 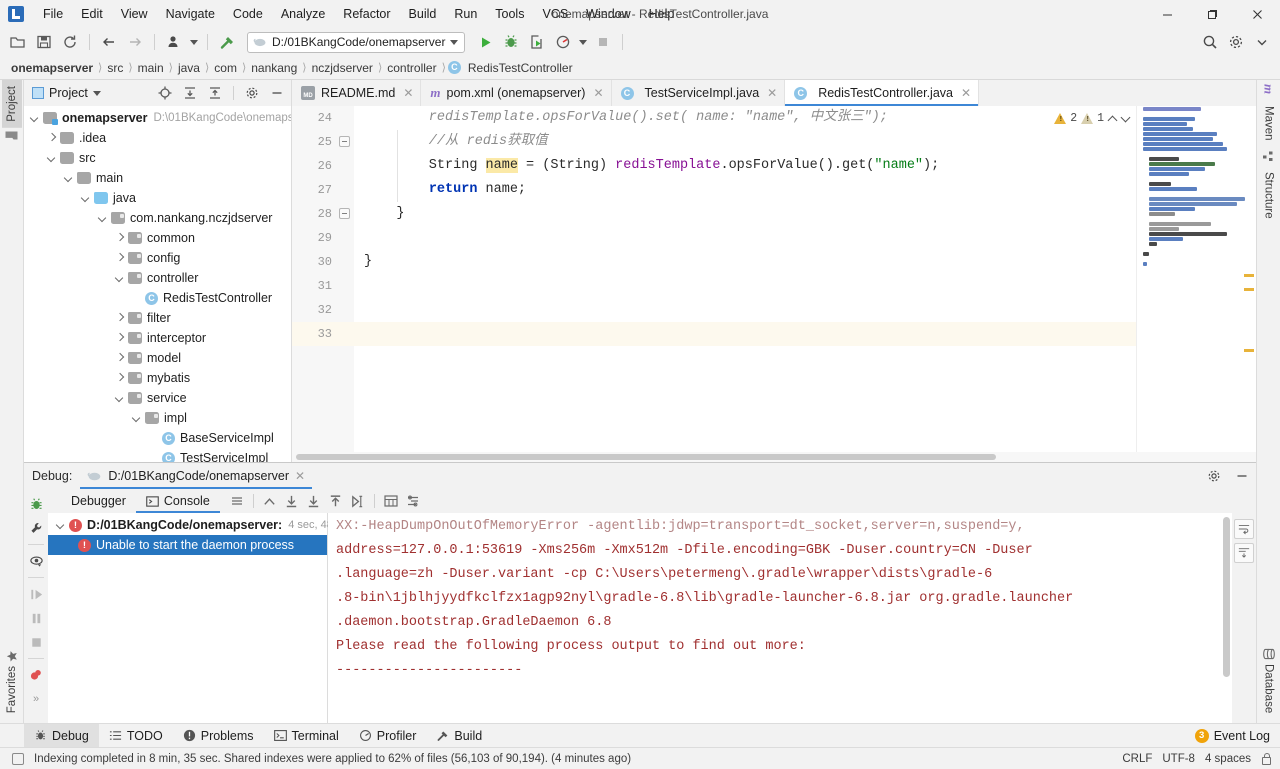 What do you see at coordinates (157, 278) in the screenshot?
I see `tree-node-controller: controller` at bounding box center [157, 278].